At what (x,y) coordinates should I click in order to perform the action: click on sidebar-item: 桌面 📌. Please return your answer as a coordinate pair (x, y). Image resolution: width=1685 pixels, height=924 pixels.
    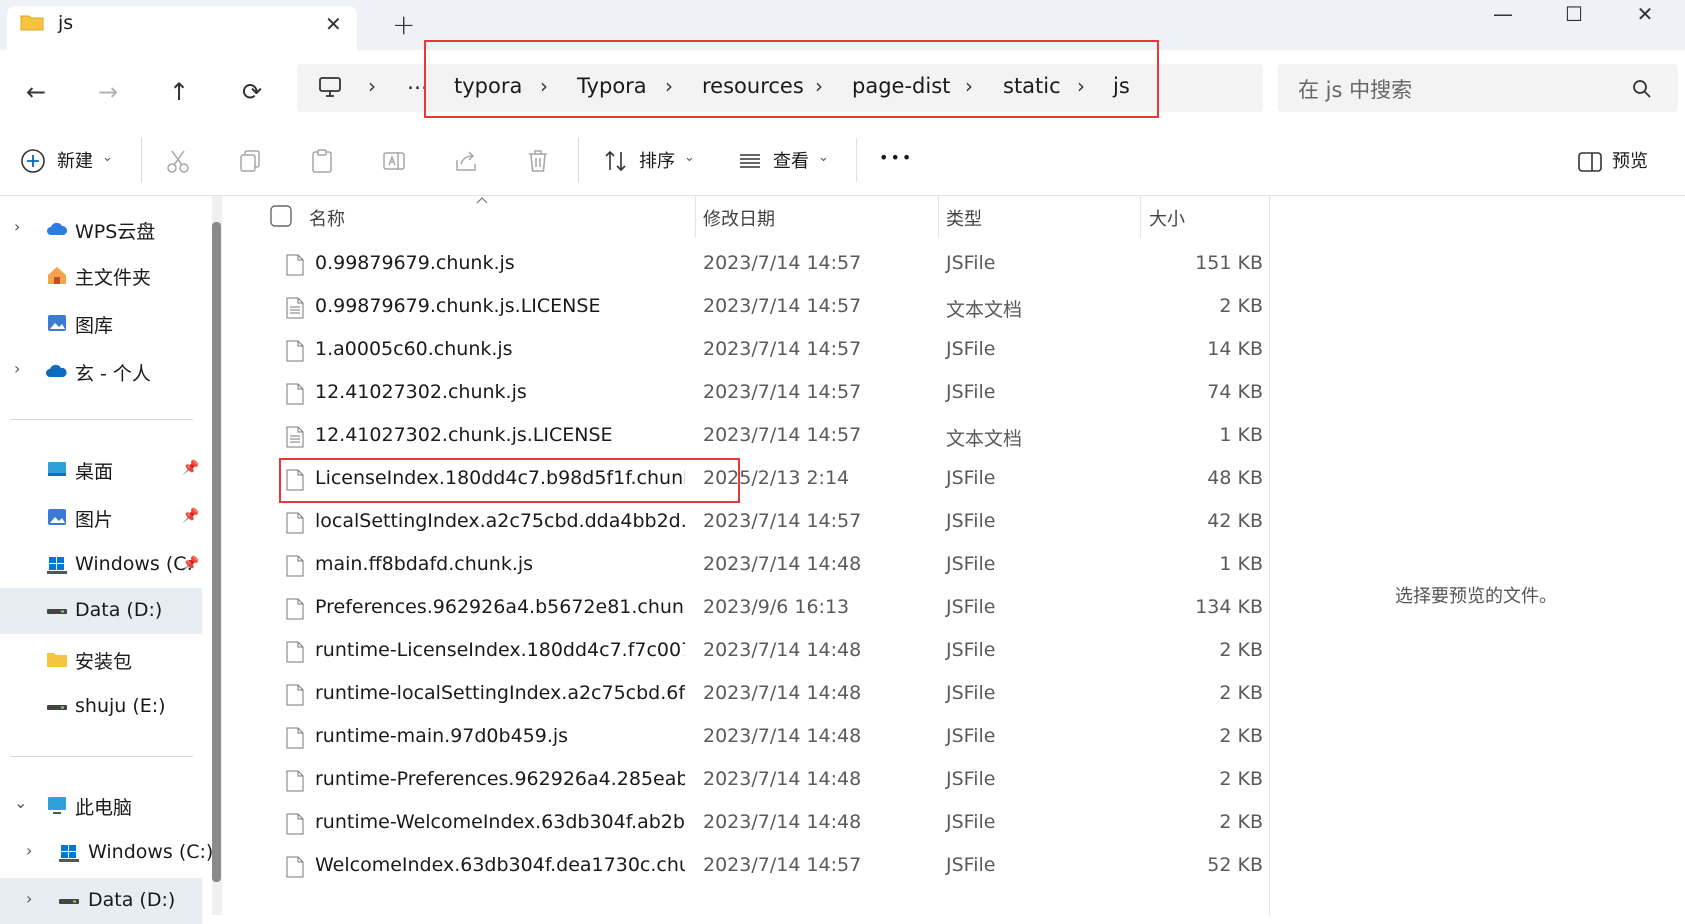
    Looking at the image, I should click on (101, 469).